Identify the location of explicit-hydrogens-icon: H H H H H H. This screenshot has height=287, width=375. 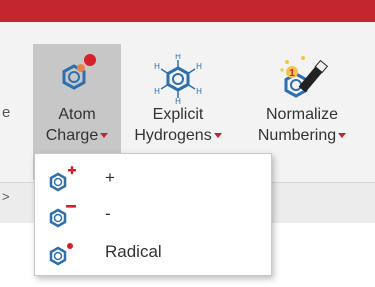
(178, 79).